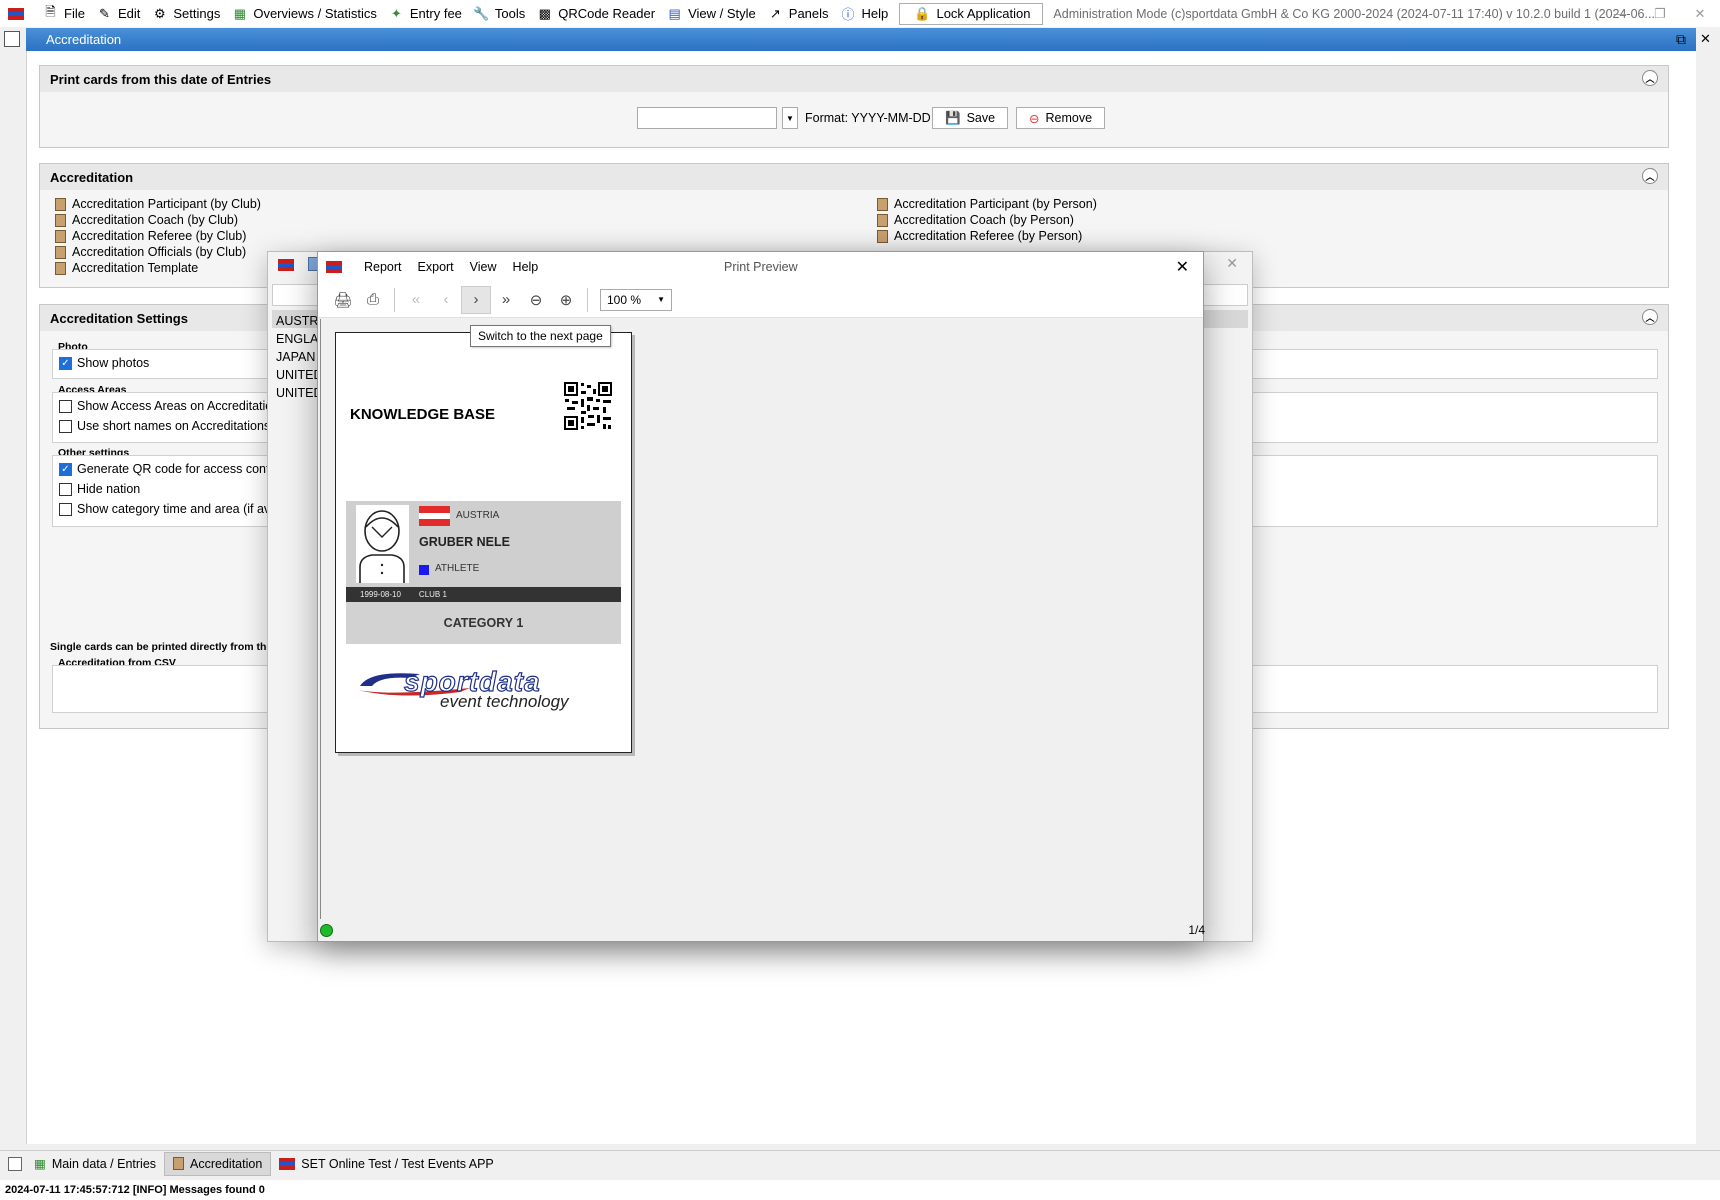  I want to click on app-logo-icon, so click(334, 267).